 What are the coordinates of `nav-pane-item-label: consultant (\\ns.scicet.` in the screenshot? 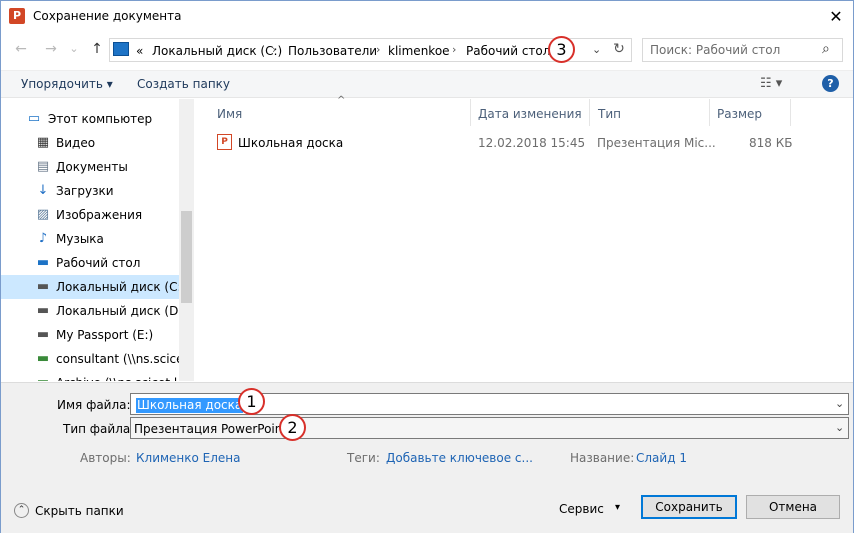 It's located at (124, 359).